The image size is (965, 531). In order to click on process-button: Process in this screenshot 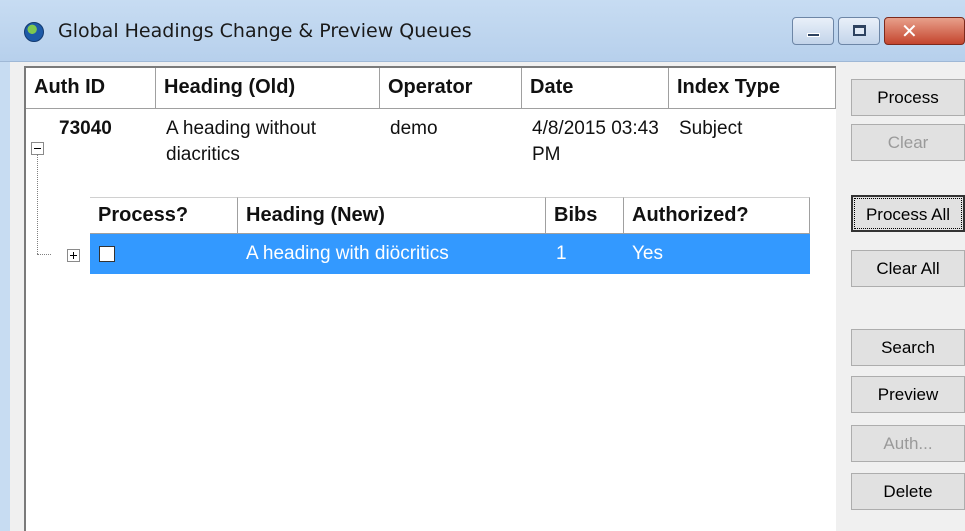, I will do `click(908, 97)`.